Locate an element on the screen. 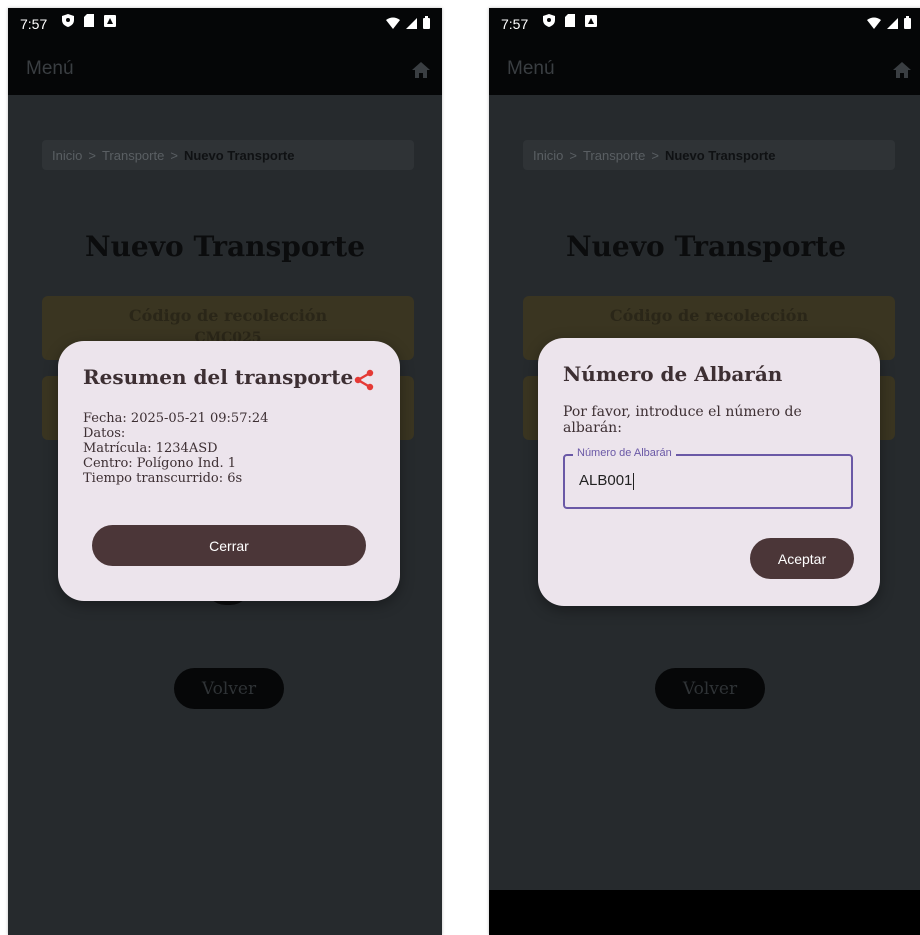 Image resolution: width=920 pixels, height=935 pixels. summary-line: Centro: Polígono Ind. 1 is located at coordinates (159, 463).